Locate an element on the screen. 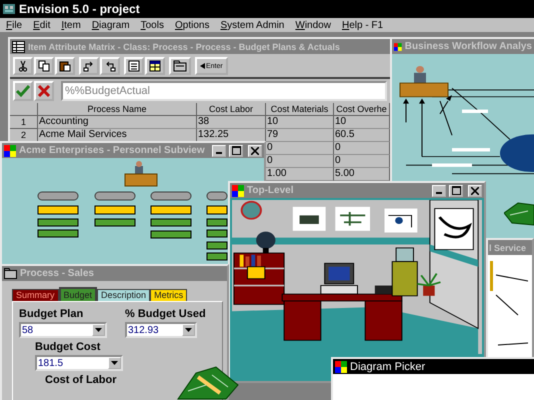 Image resolution: width=534 pixels, height=400 pixels. table-cell: 132.25 is located at coordinates (231, 135).